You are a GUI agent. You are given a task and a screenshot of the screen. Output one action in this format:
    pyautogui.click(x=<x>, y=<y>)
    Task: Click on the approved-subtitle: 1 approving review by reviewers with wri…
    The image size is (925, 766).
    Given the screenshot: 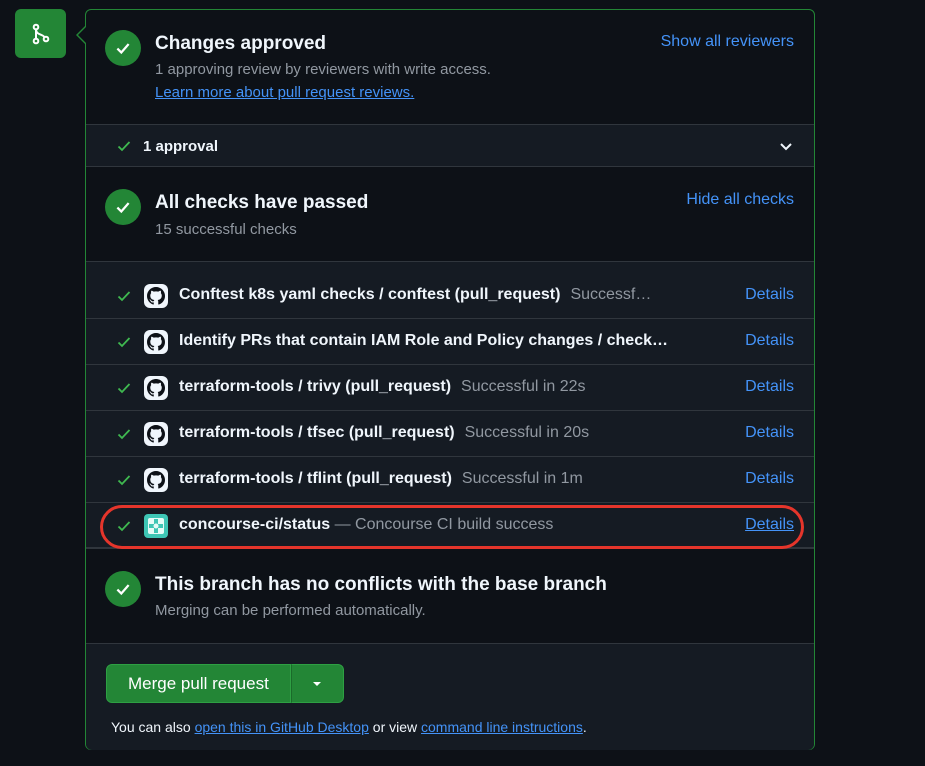 What is the action you would take?
    pyautogui.click(x=323, y=69)
    